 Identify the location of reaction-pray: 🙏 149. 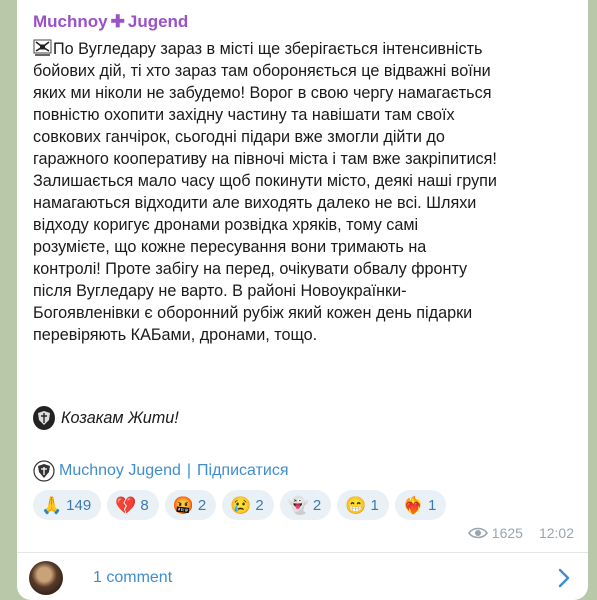
(67, 505).